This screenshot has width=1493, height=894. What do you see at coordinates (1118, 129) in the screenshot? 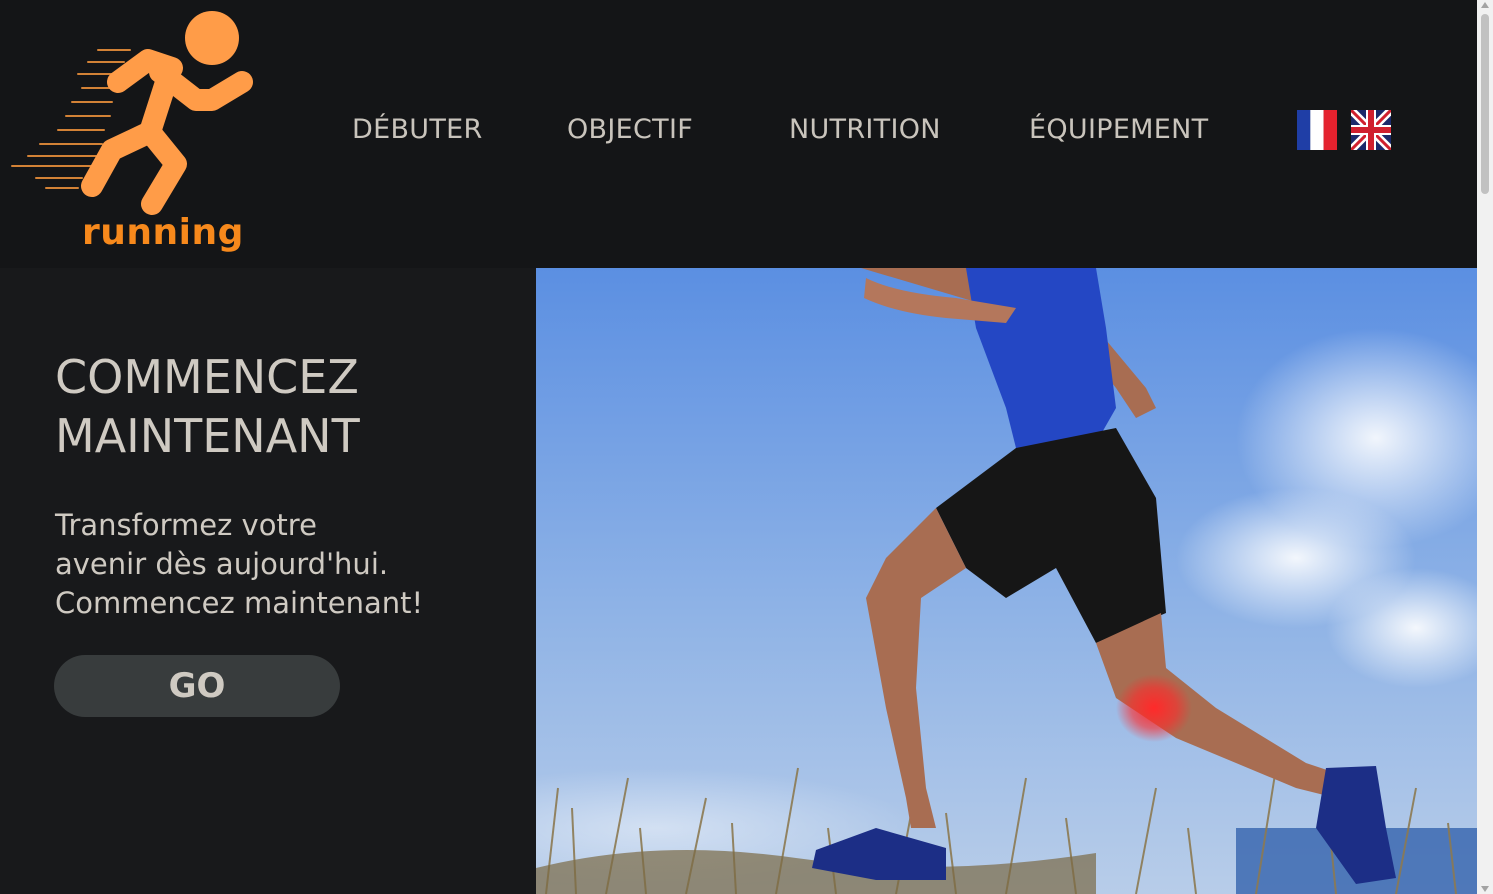
I see `nav-item-equipement: ÉQUIPEMENT` at bounding box center [1118, 129].